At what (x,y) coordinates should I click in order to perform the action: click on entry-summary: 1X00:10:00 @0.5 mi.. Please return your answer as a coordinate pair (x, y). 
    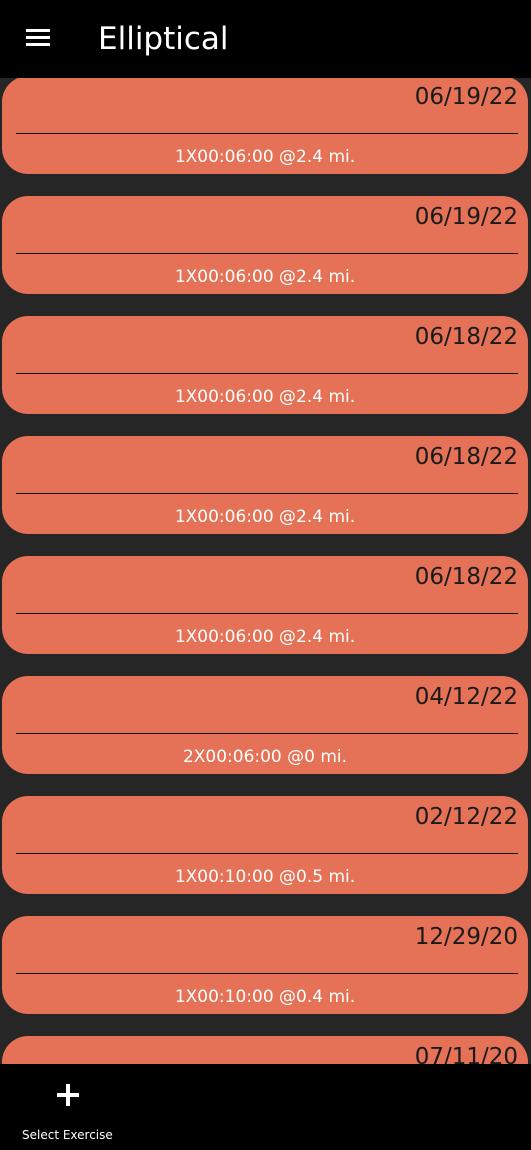
    Looking at the image, I should click on (265, 877).